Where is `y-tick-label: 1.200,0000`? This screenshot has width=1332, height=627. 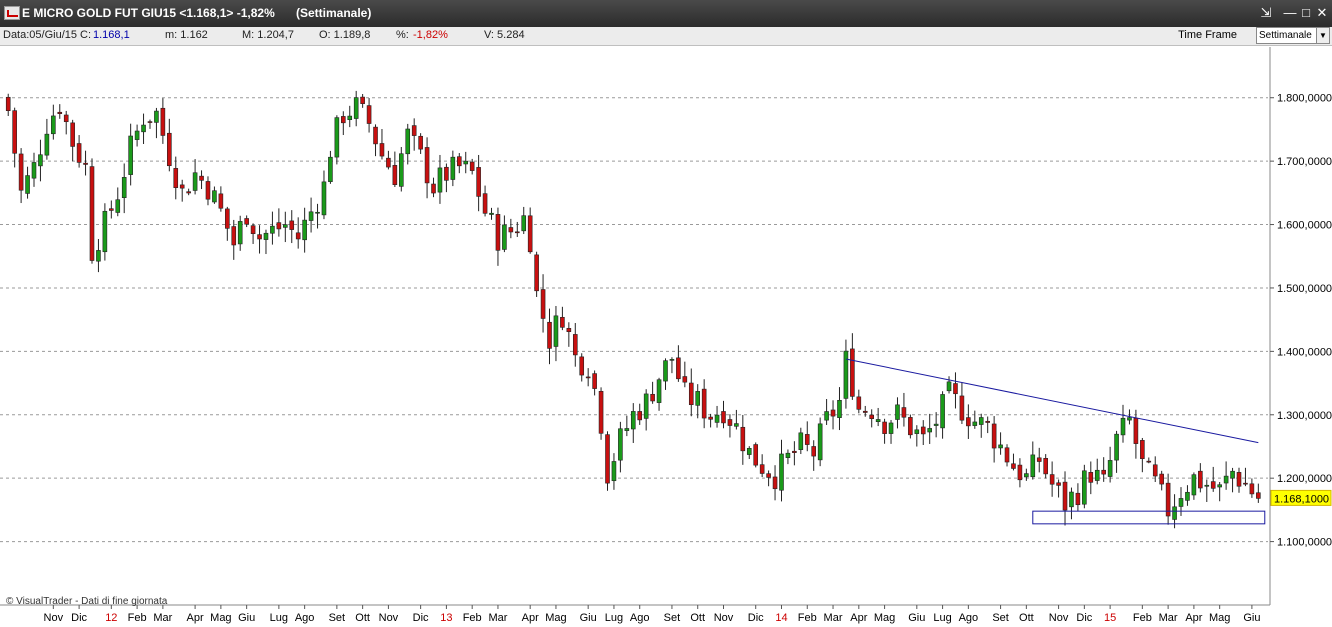
y-tick-label: 1.200,0000 is located at coordinates (1304, 479).